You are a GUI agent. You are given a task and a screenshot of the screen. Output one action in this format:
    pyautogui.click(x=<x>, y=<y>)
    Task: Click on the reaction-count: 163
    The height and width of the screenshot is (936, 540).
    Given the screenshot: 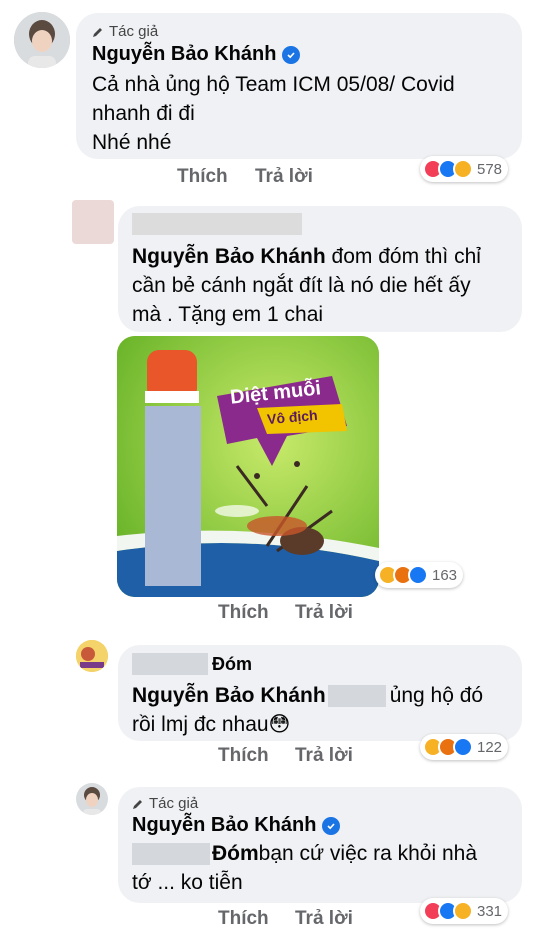 What is the action you would take?
    pyautogui.click(x=445, y=575)
    